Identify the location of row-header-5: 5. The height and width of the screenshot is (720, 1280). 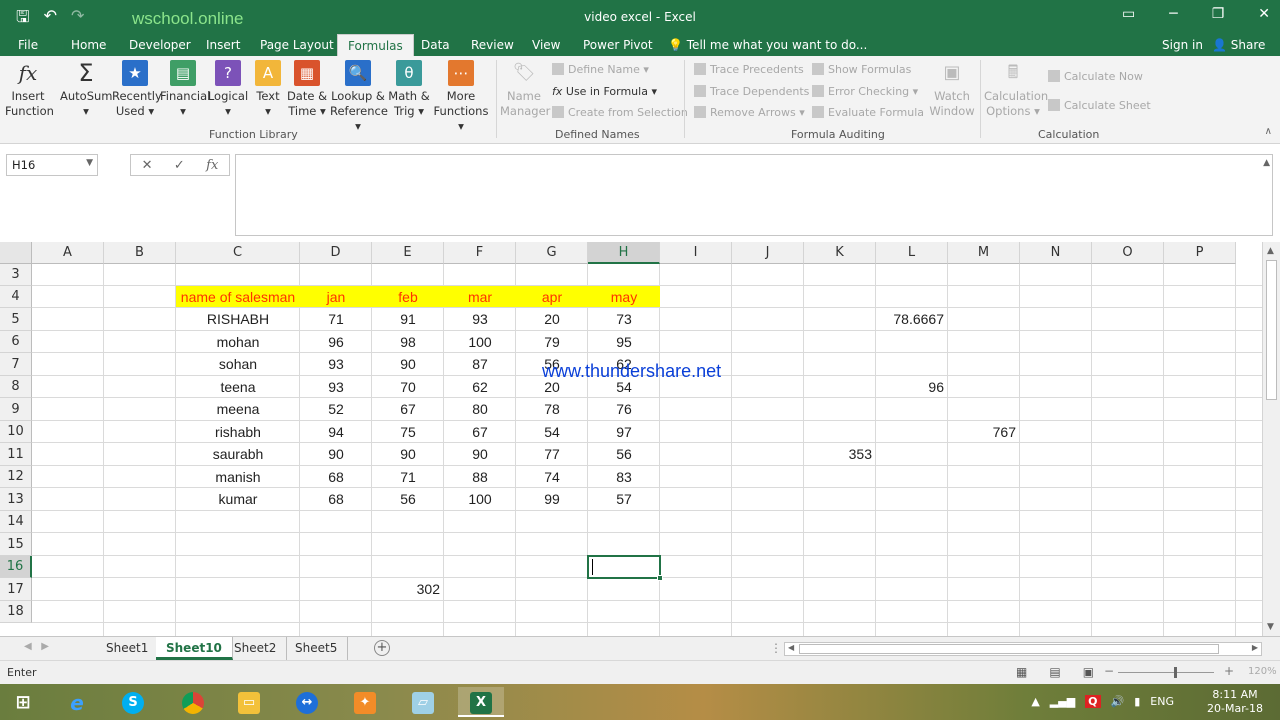
(16, 319).